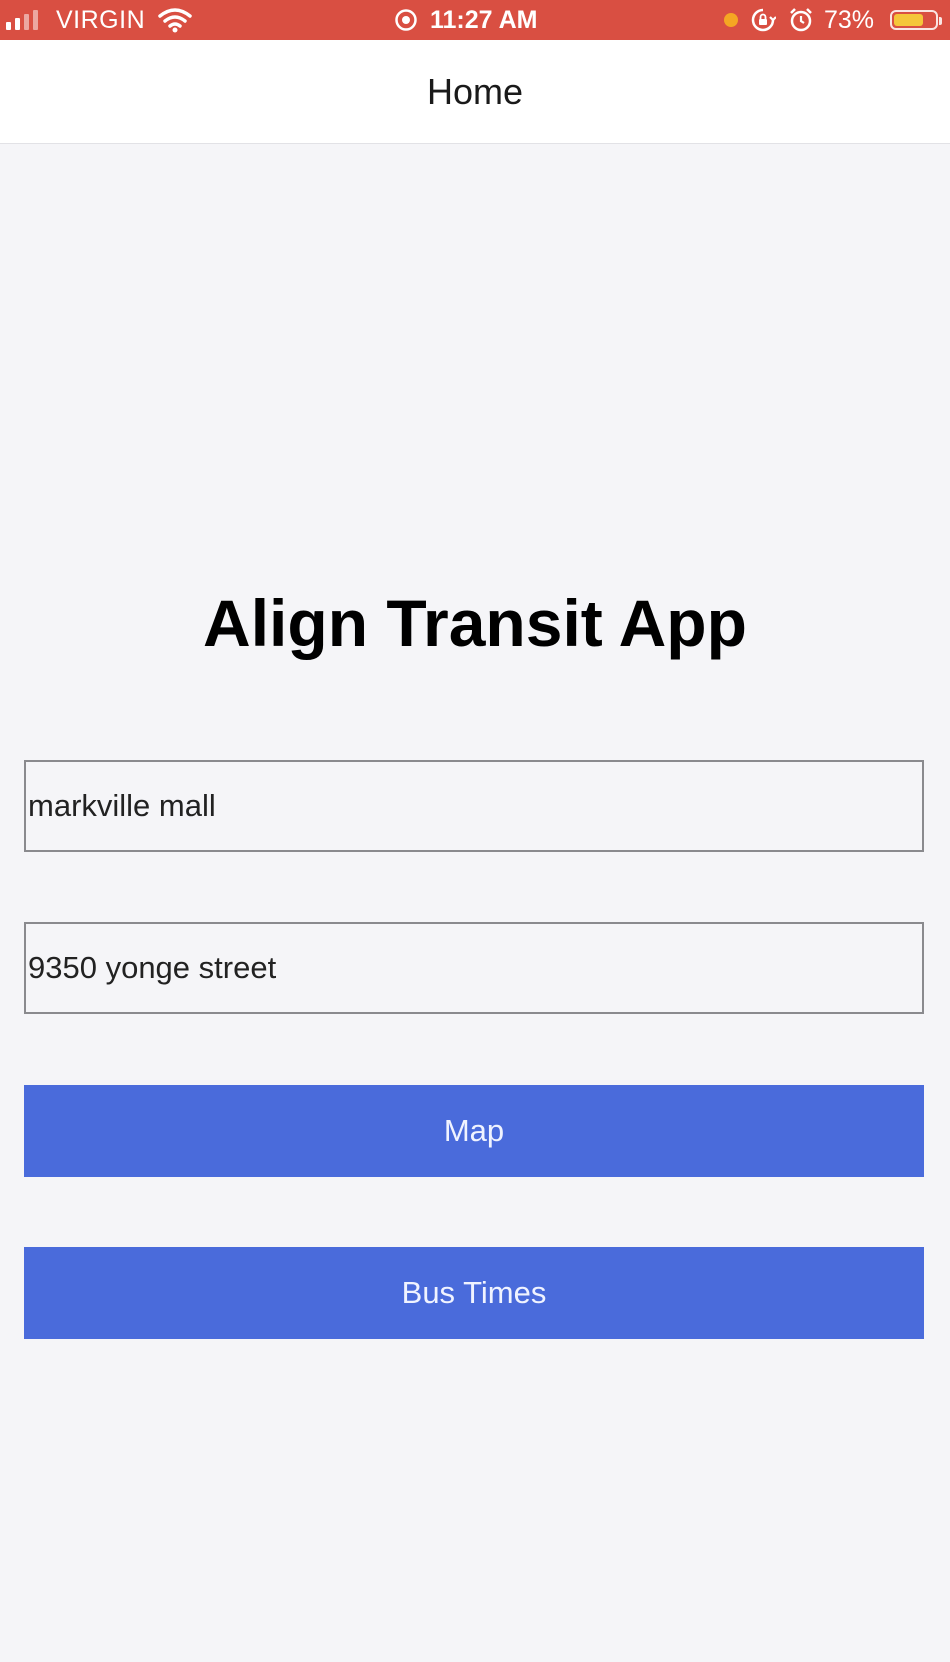 The height and width of the screenshot is (1662, 950). Describe the element at coordinates (22, 20) in the screenshot. I see `signal-icon` at that location.